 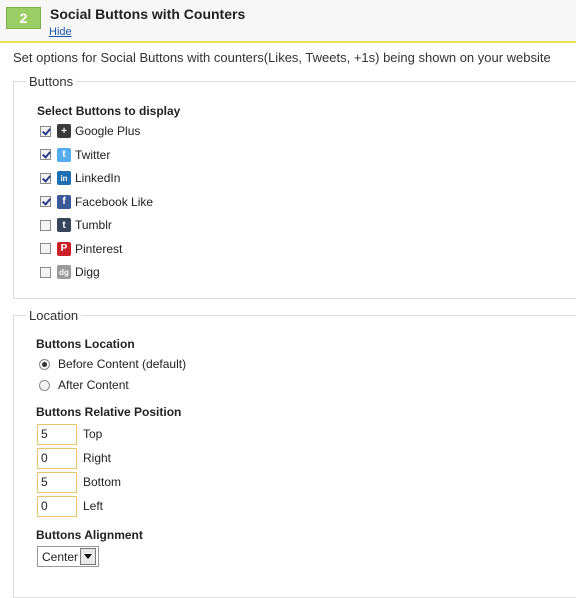 I want to click on position-right-label: Right, so click(x=97, y=458).